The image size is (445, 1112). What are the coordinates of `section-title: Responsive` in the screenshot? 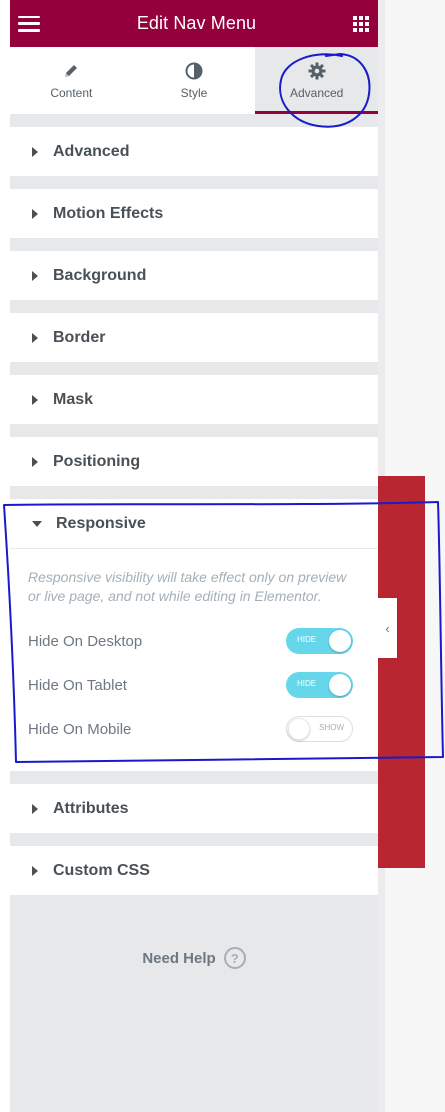 It's located at (101, 523).